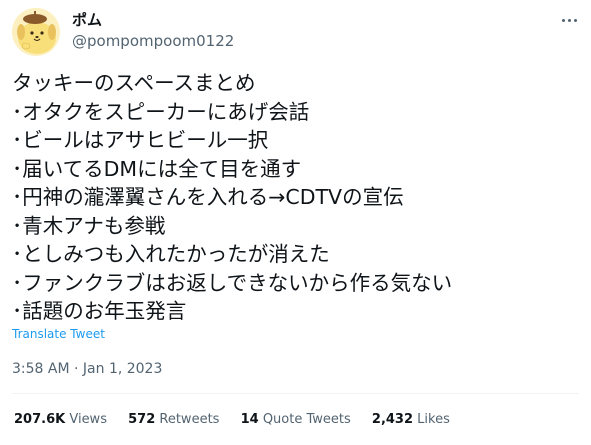  What do you see at coordinates (58, 334) in the screenshot?
I see `translate-tweet-link: Translate Tweet` at bounding box center [58, 334].